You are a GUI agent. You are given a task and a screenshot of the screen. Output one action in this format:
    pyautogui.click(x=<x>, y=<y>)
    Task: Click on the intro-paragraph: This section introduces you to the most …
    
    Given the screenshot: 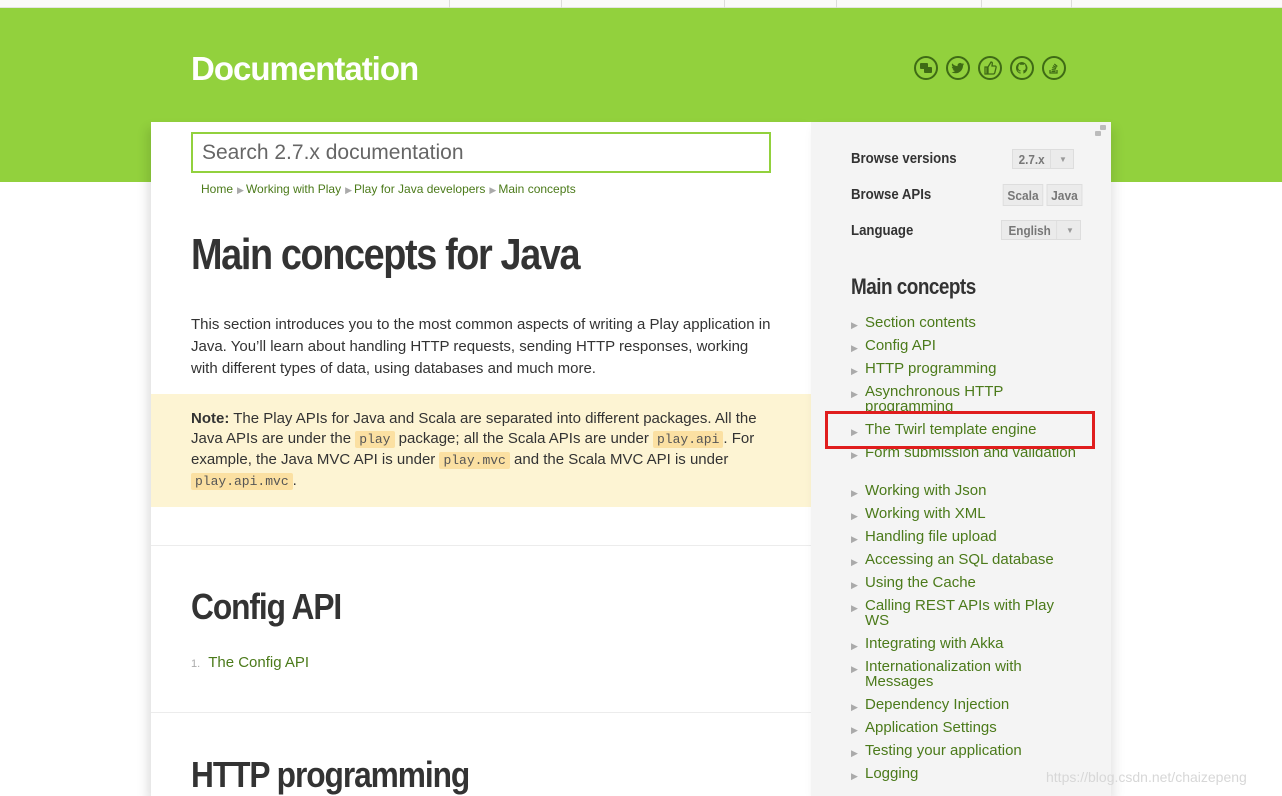 What is the action you would take?
    pyautogui.click(x=481, y=346)
    